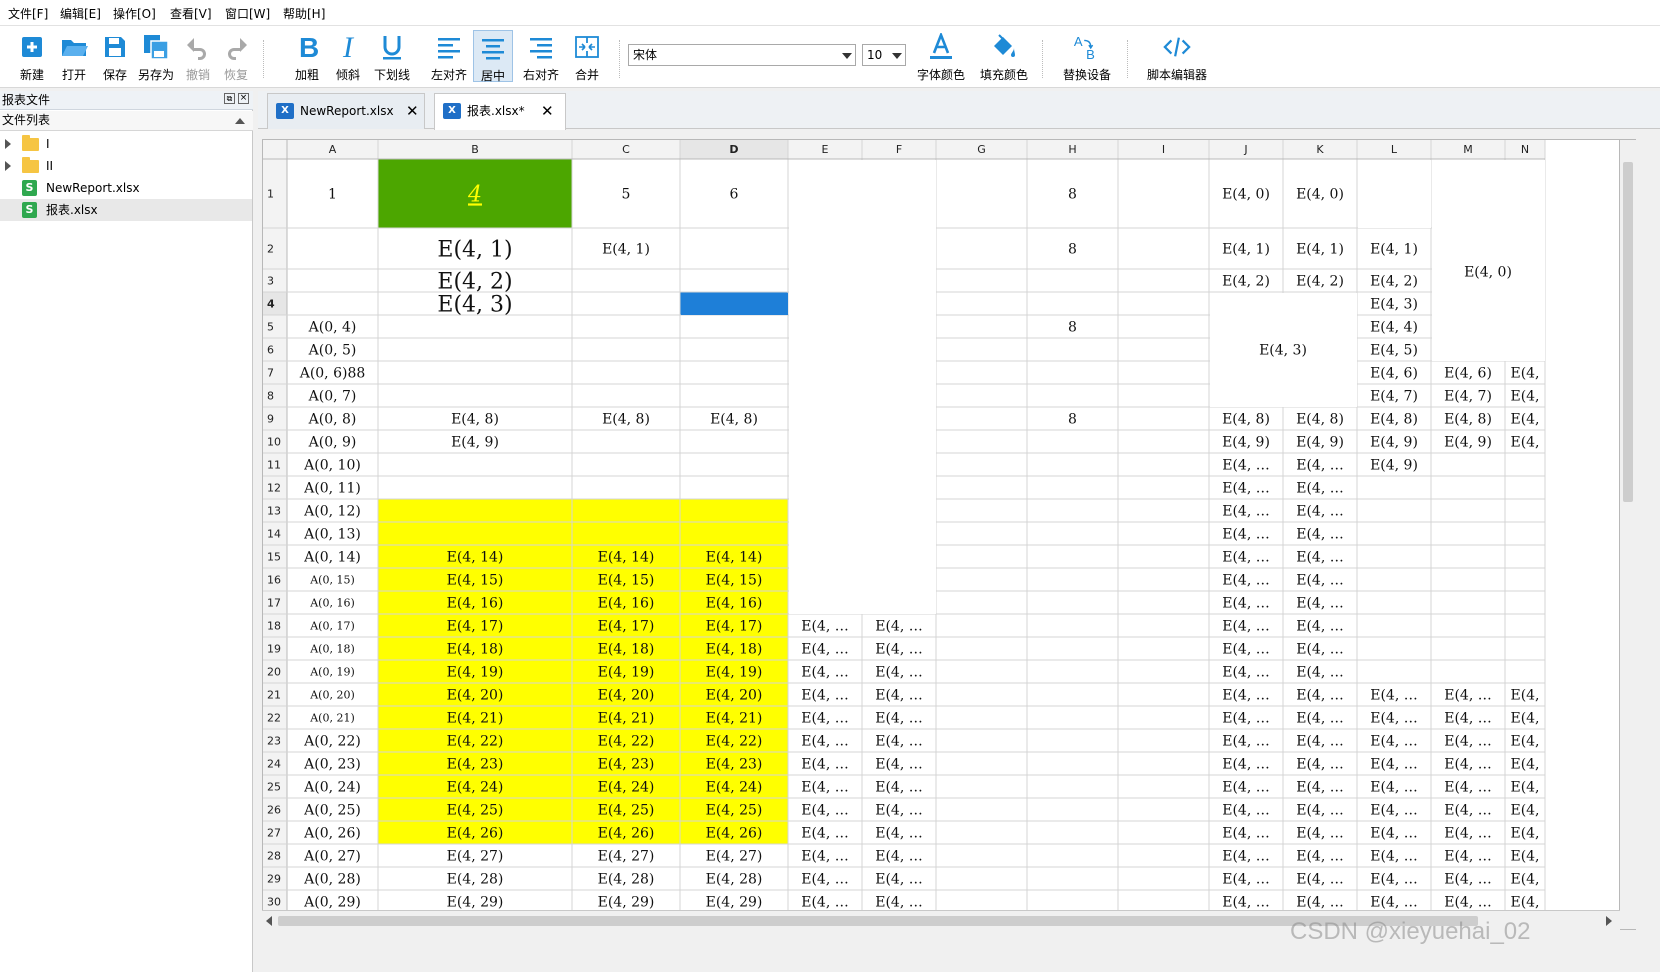  What do you see at coordinates (1628, 332) in the screenshot?
I see `scrollbar-thumb` at bounding box center [1628, 332].